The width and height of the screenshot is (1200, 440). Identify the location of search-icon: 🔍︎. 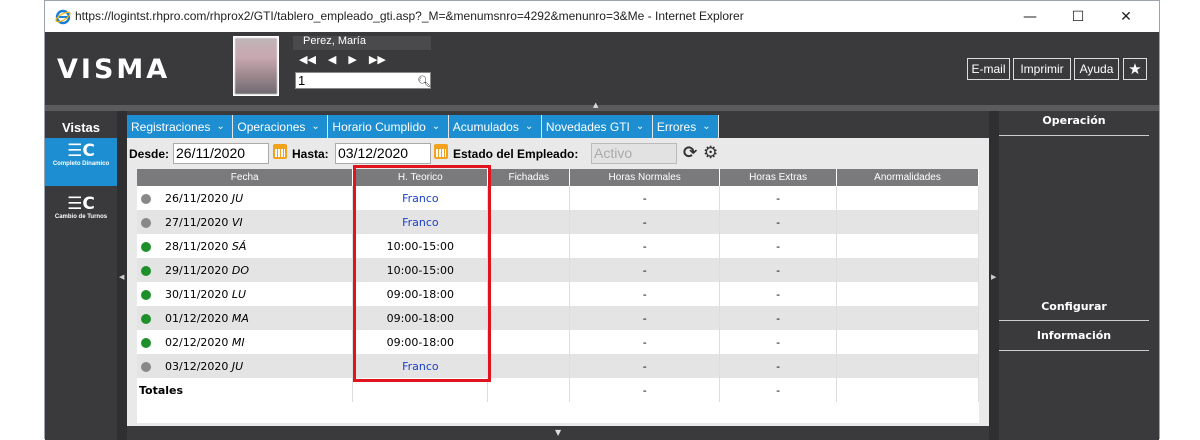
(424, 81).